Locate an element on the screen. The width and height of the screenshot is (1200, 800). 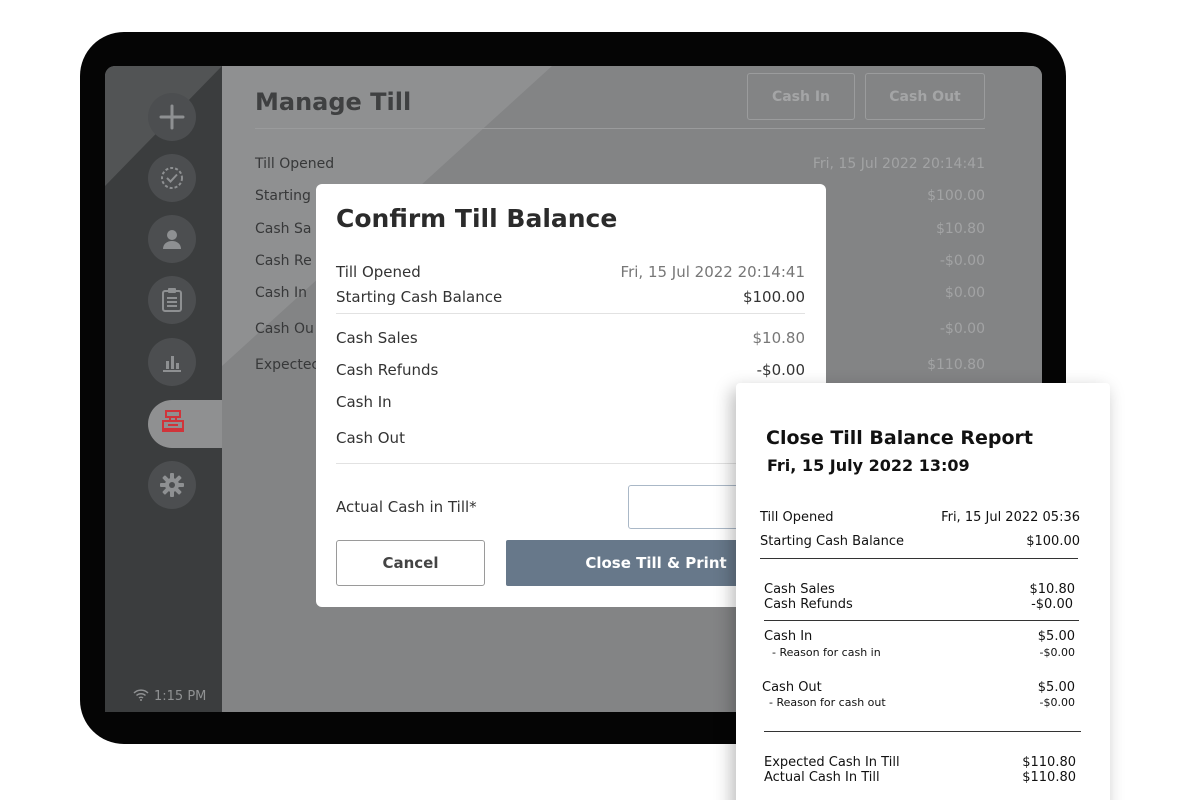
clipboard-icon is located at coordinates (172, 300).